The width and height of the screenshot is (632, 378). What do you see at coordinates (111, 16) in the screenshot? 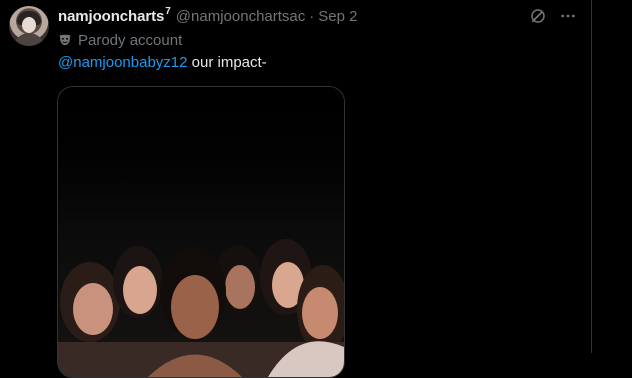
I see `display-name: namjooncharts` at bounding box center [111, 16].